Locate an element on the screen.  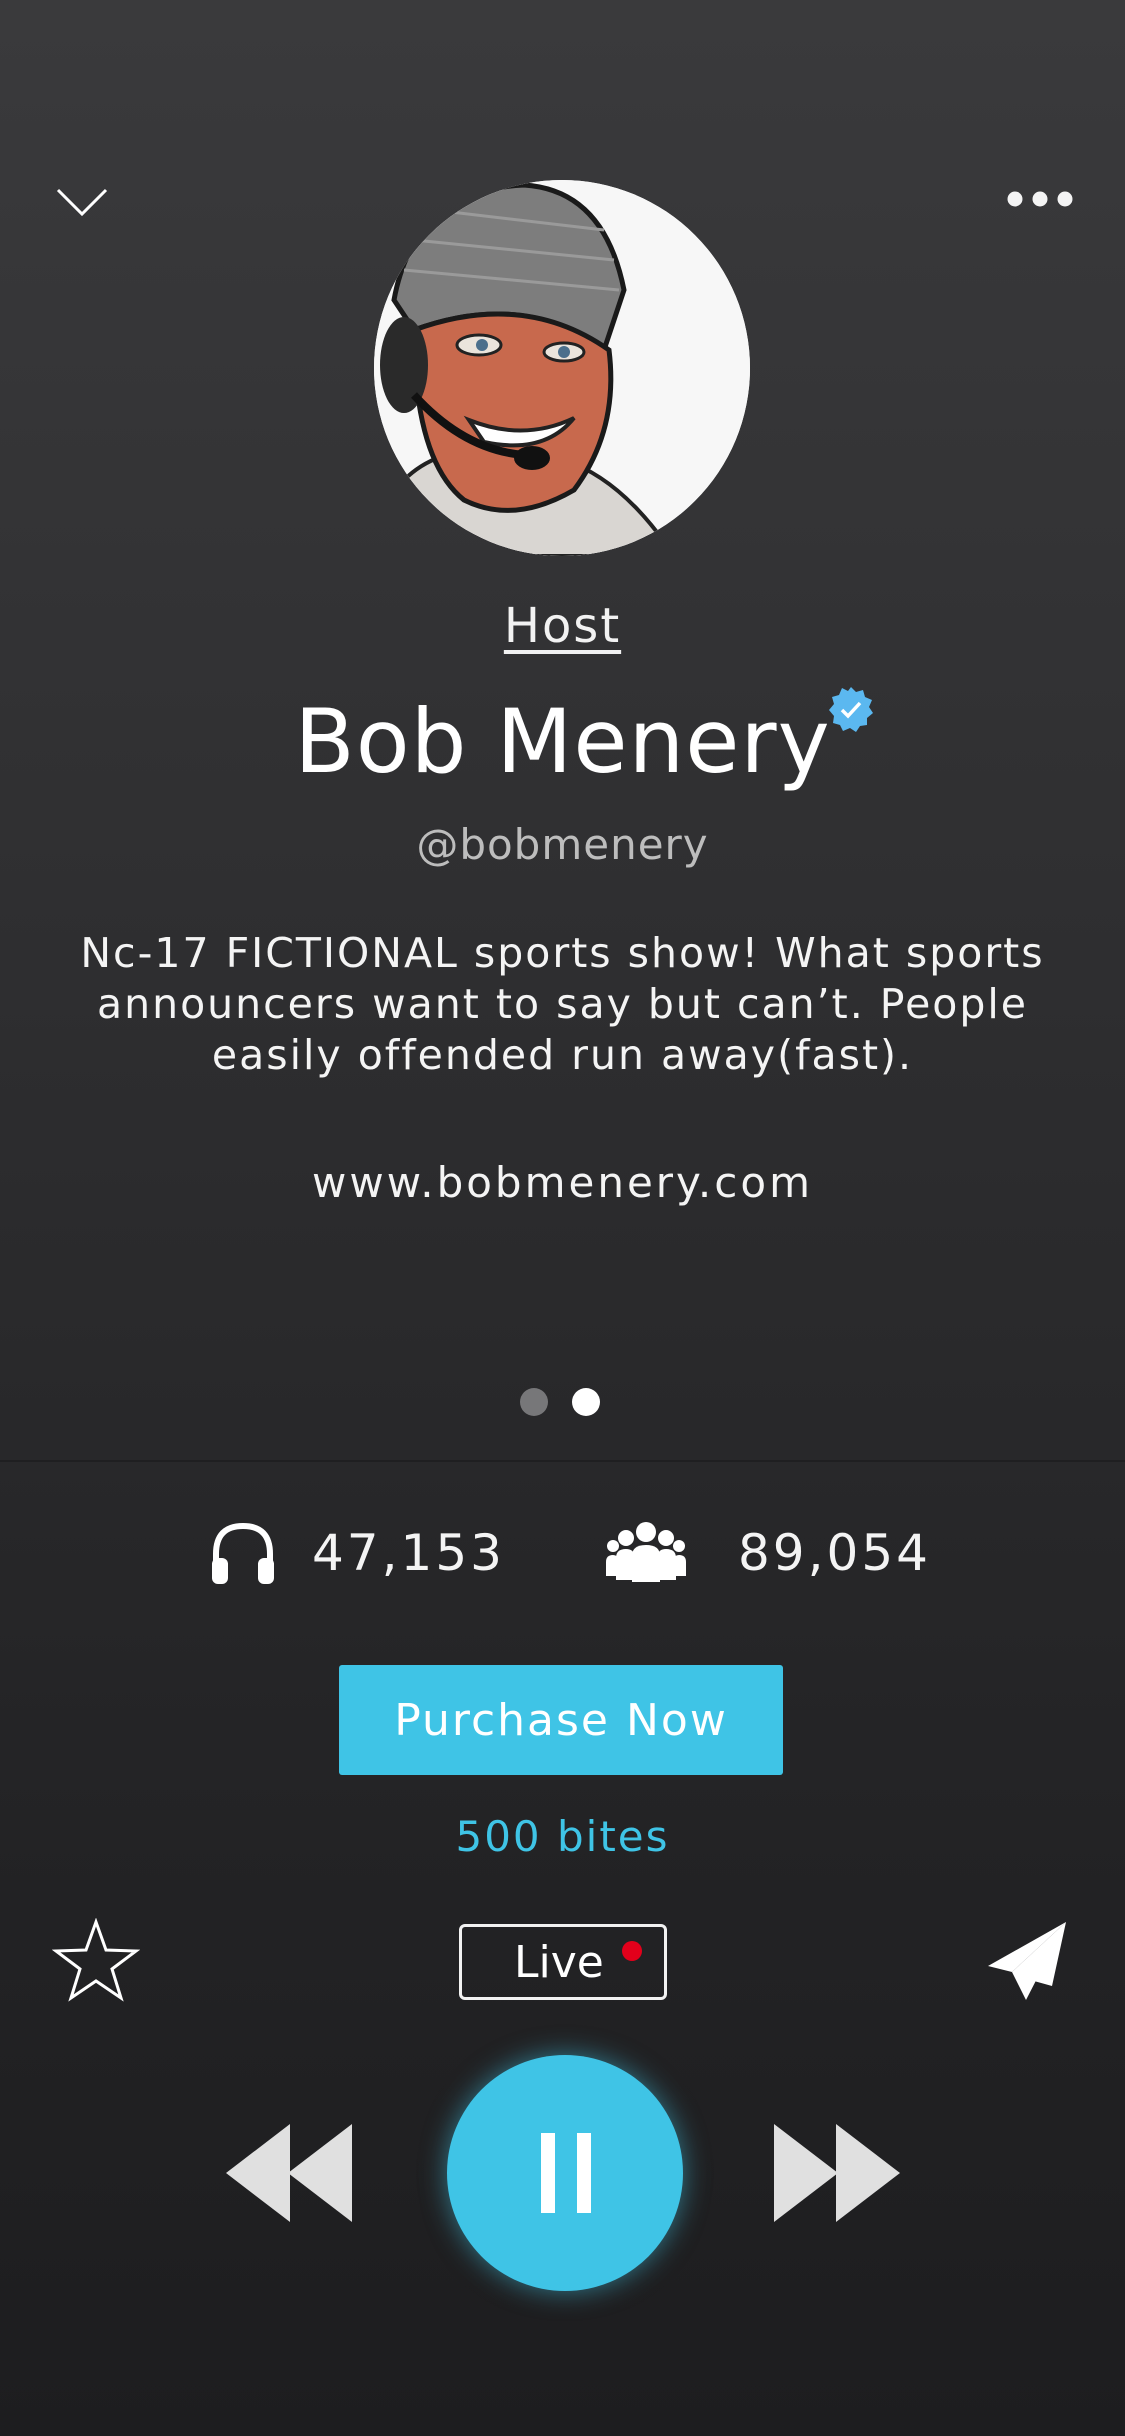
chevron-down-icon is located at coordinates (82, 202).